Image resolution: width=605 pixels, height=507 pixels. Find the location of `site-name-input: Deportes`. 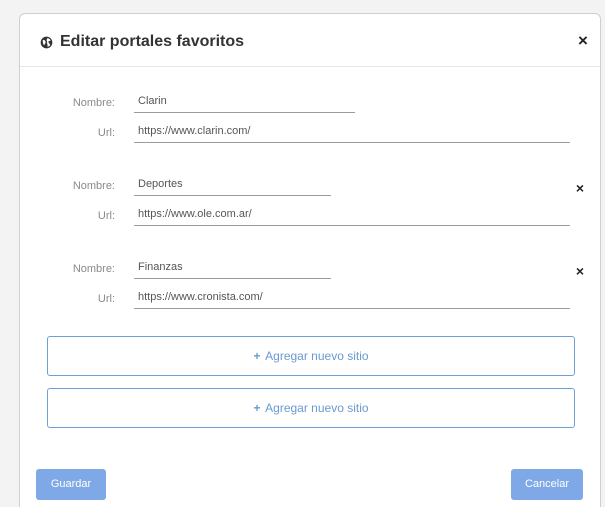

site-name-input: Deportes is located at coordinates (232, 186).